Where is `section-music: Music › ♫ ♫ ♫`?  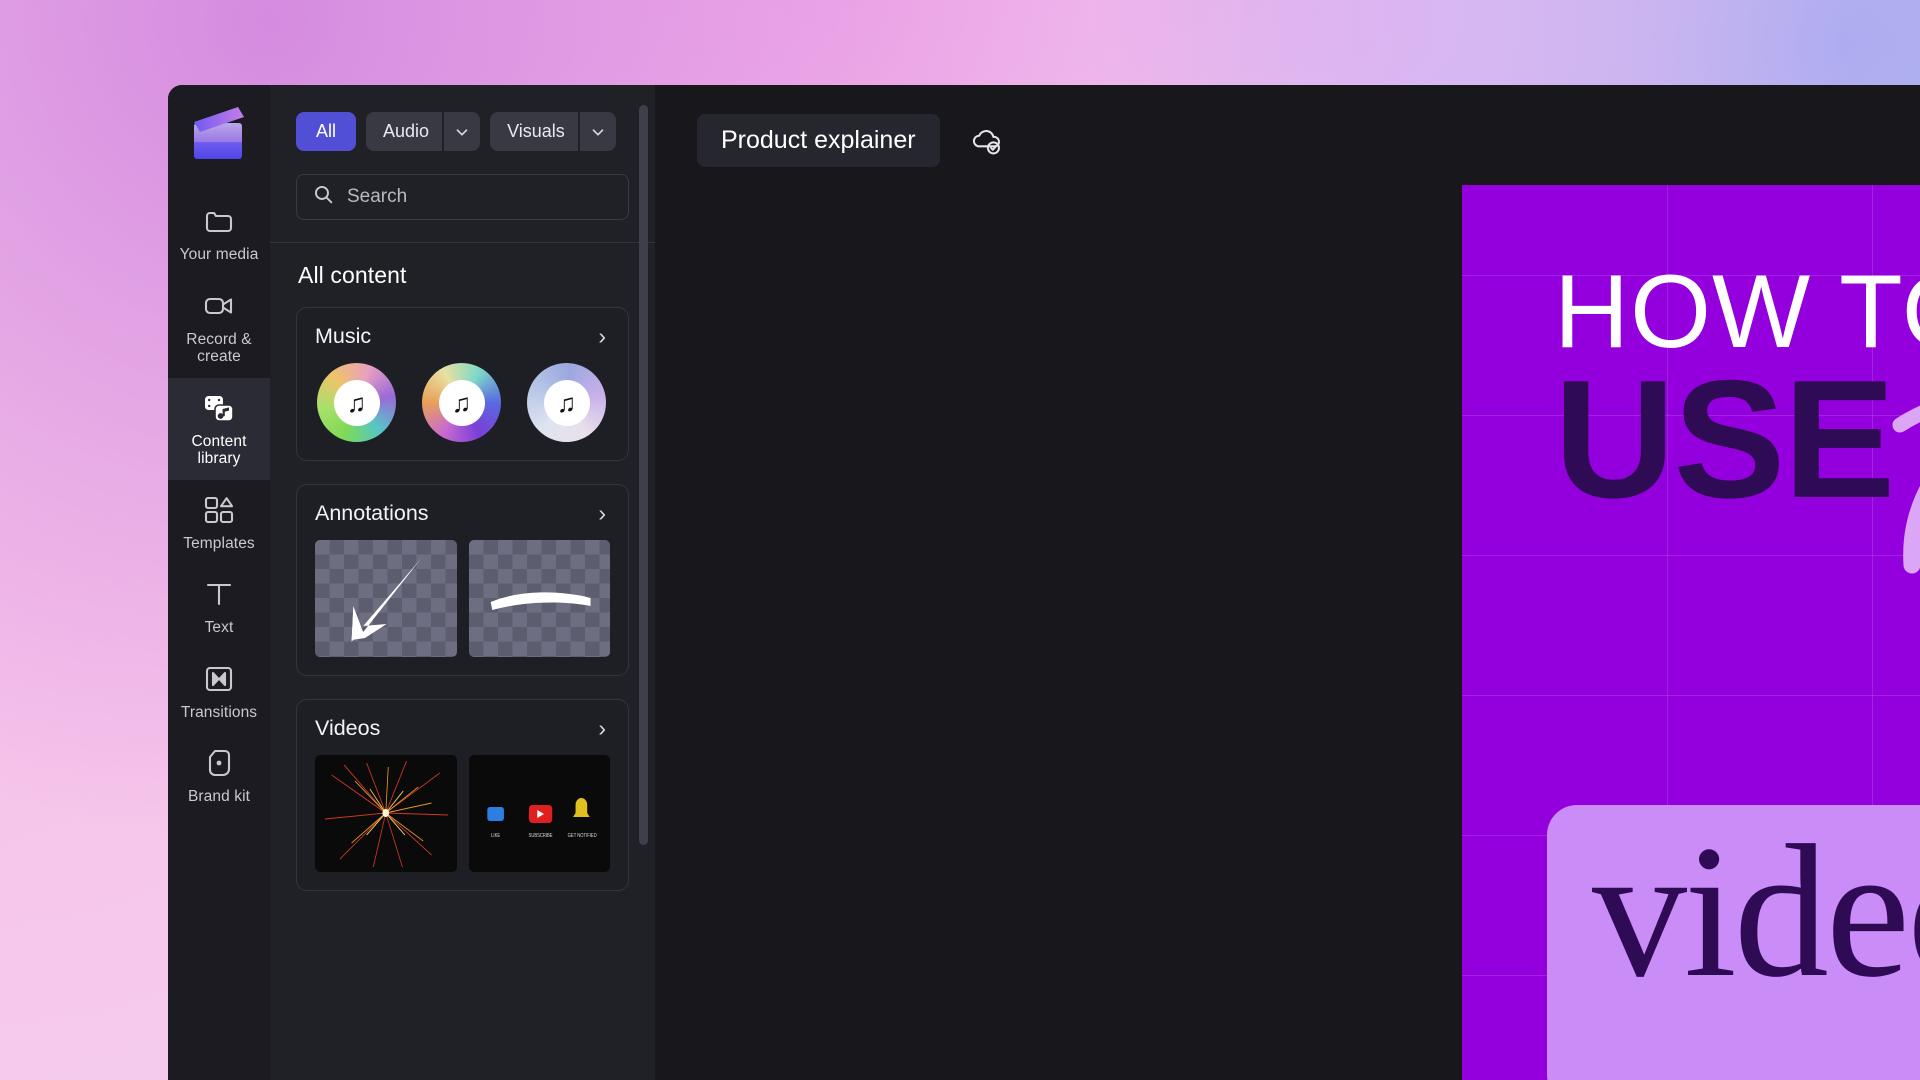 section-music: Music › ♫ ♫ ♫ is located at coordinates (462, 384).